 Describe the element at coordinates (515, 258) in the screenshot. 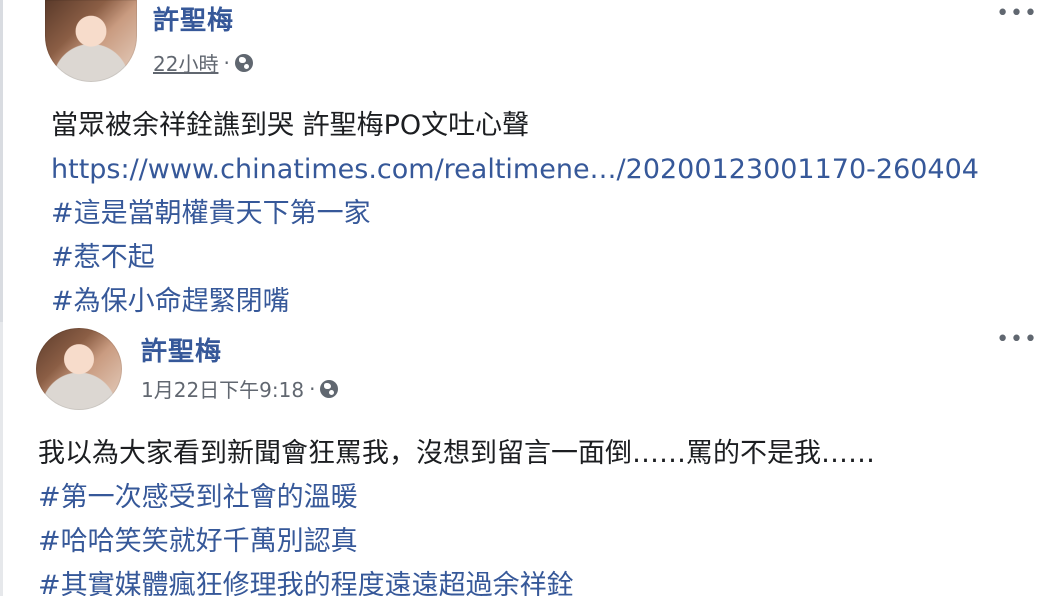

I see `hashtag-link: #惹不起` at that location.